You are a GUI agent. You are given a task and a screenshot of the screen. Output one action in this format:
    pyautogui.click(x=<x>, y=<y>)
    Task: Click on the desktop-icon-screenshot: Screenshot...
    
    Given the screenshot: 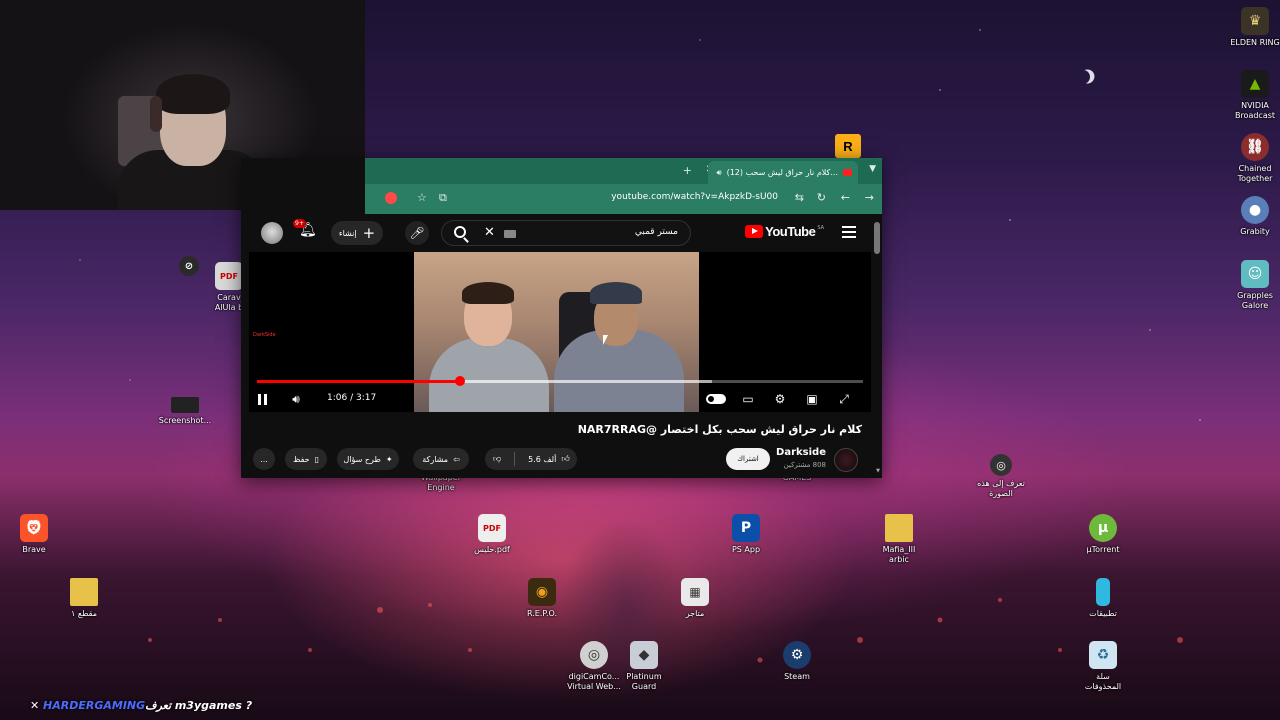 What is the action you would take?
    pyautogui.click(x=185, y=411)
    